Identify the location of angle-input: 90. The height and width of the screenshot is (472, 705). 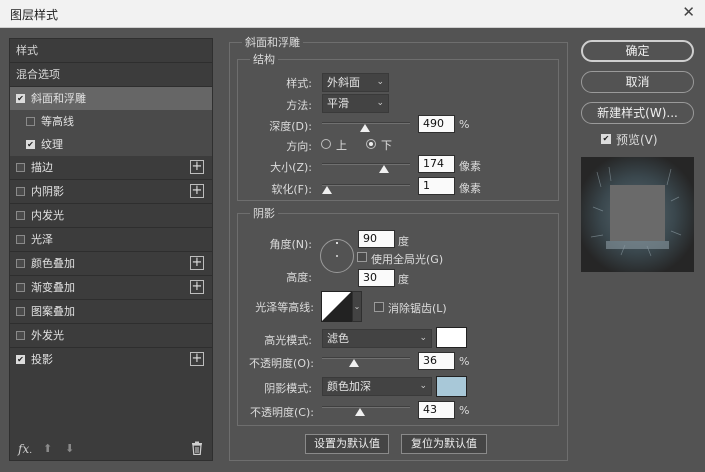
(376, 239).